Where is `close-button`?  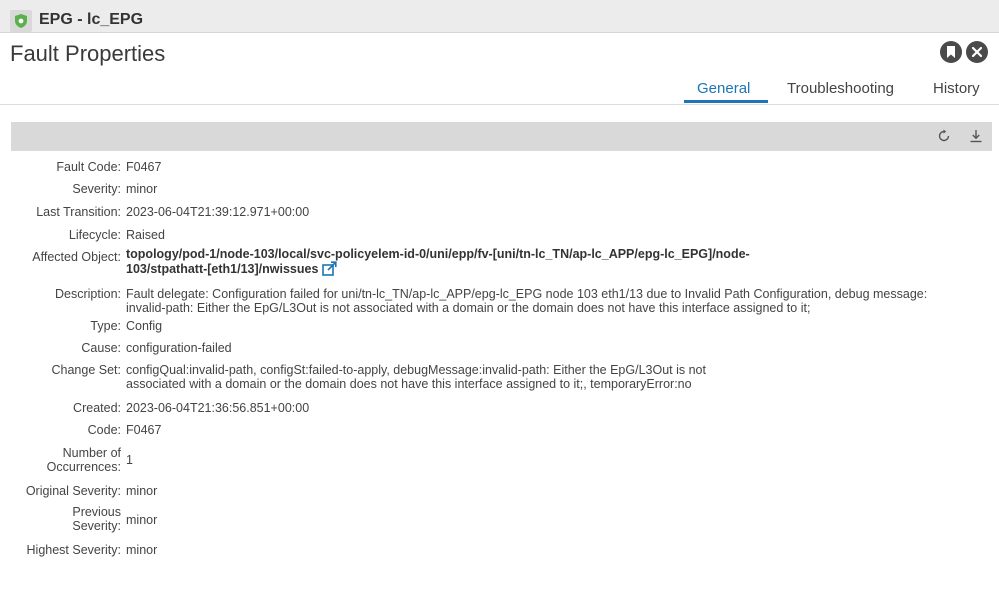
close-button is located at coordinates (977, 52).